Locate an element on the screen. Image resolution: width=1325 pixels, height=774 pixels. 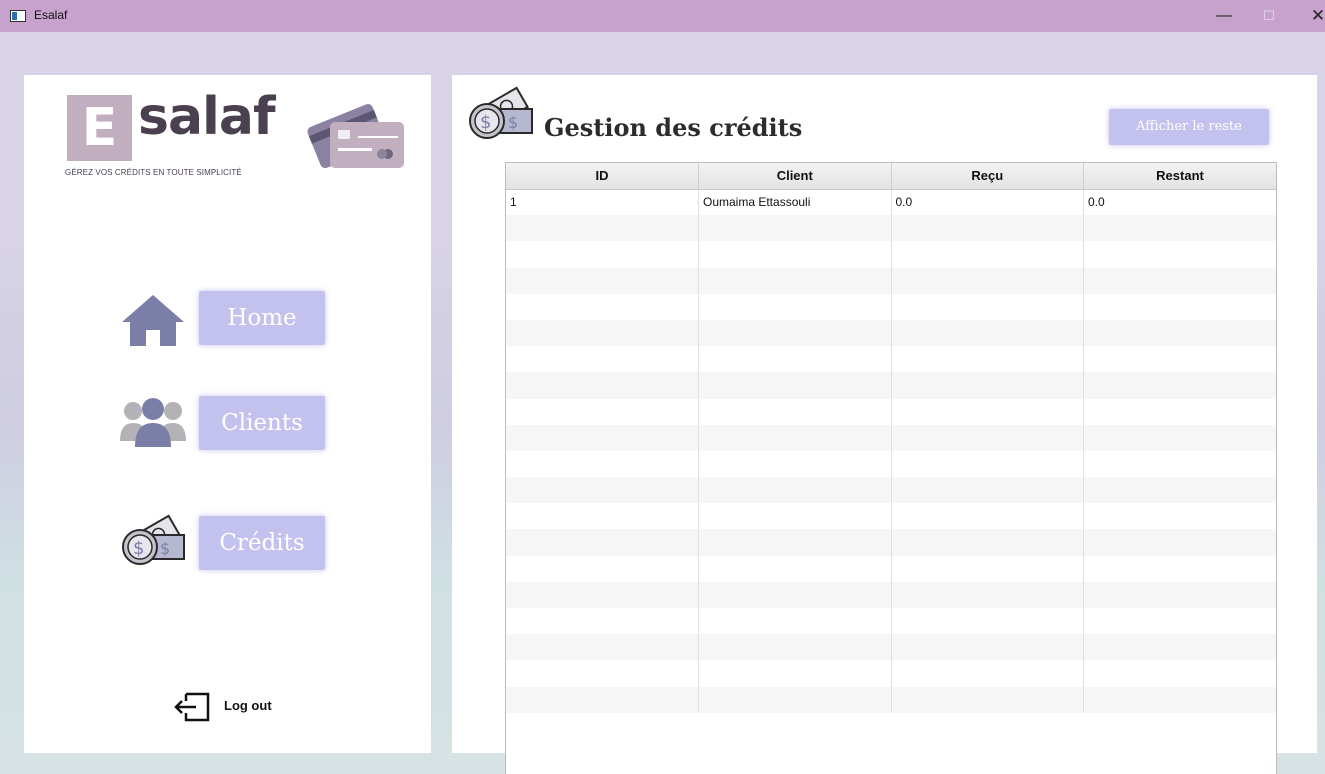
users-icon is located at coordinates (153, 422).